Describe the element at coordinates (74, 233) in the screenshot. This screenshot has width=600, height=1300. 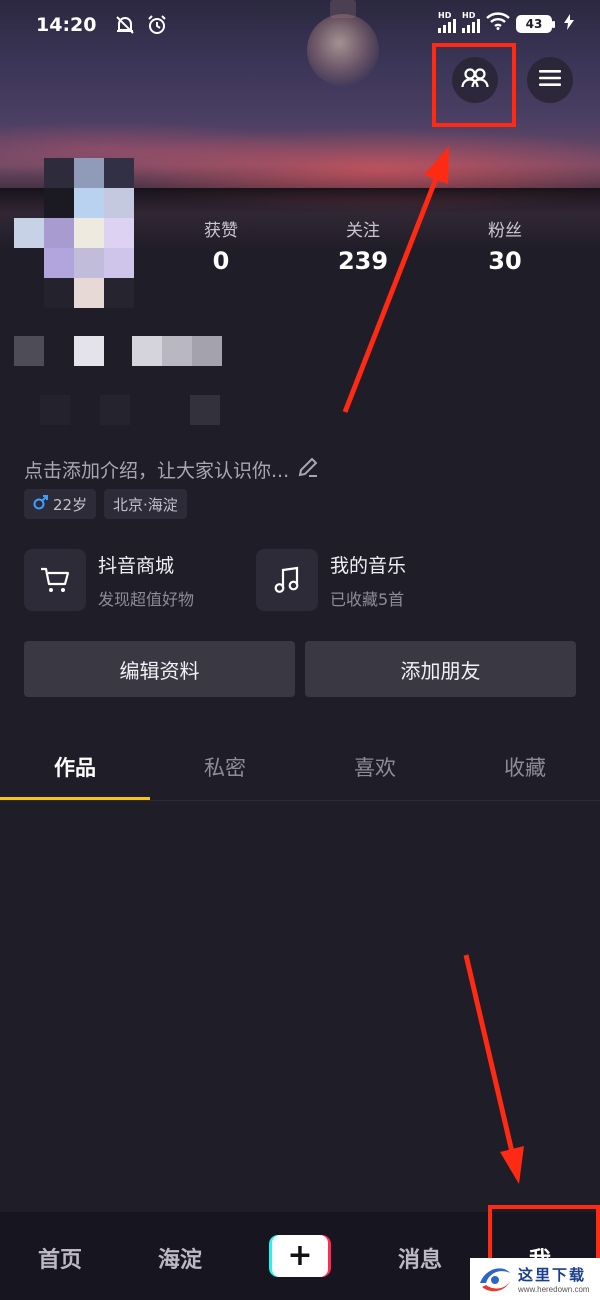
I see `avatar` at that location.